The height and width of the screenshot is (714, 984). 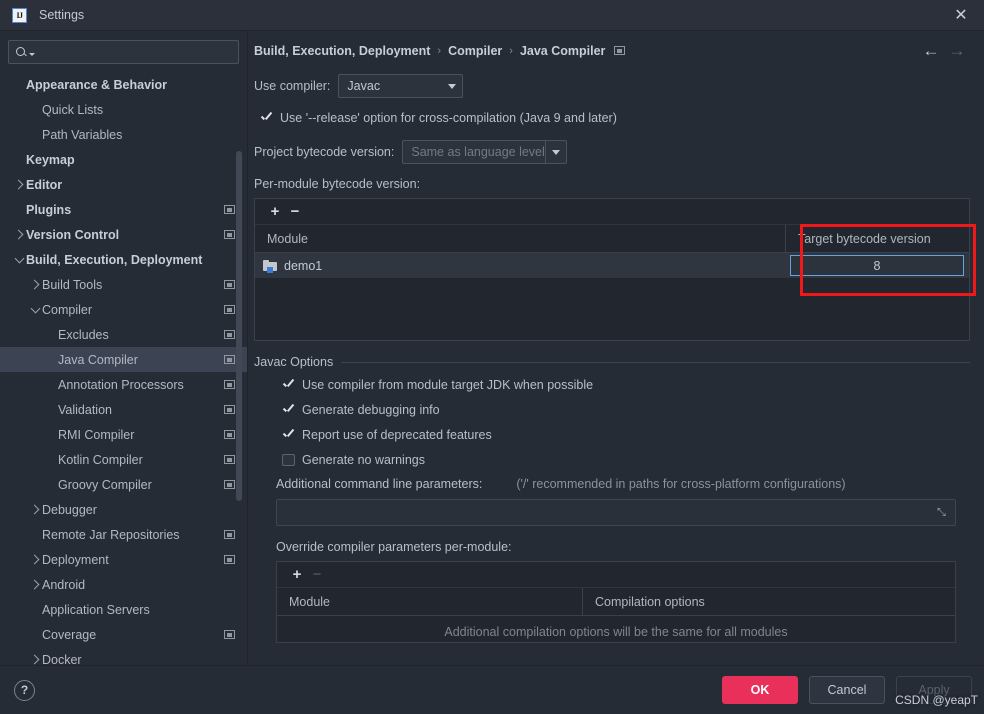 What do you see at coordinates (475, 51) in the screenshot?
I see `breadcrumb-part-2: Compiler` at bounding box center [475, 51].